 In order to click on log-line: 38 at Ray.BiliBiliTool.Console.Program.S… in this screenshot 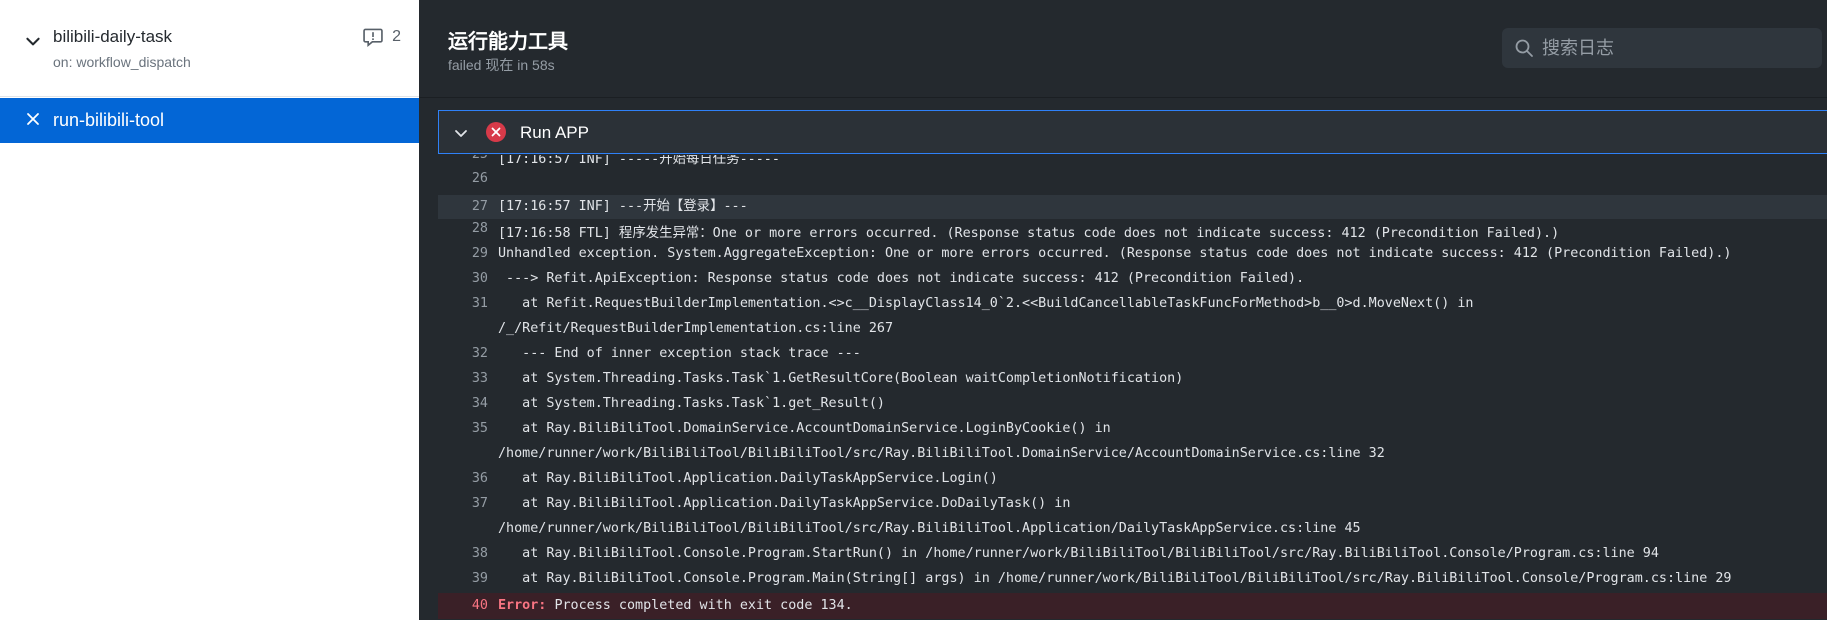, I will do `click(1132, 553)`.